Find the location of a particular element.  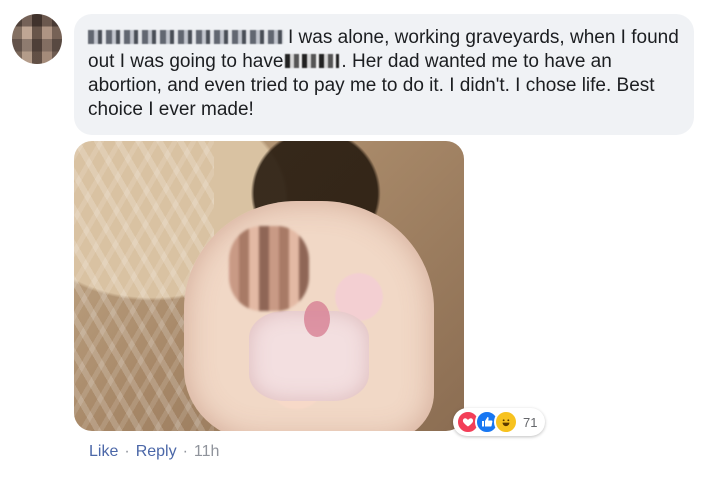

photo-blurred-face is located at coordinates (269, 268).